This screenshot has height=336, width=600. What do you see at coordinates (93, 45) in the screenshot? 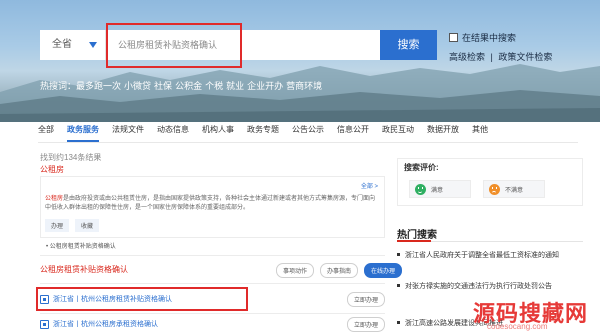
I see `chevron-down-icon` at bounding box center [93, 45].